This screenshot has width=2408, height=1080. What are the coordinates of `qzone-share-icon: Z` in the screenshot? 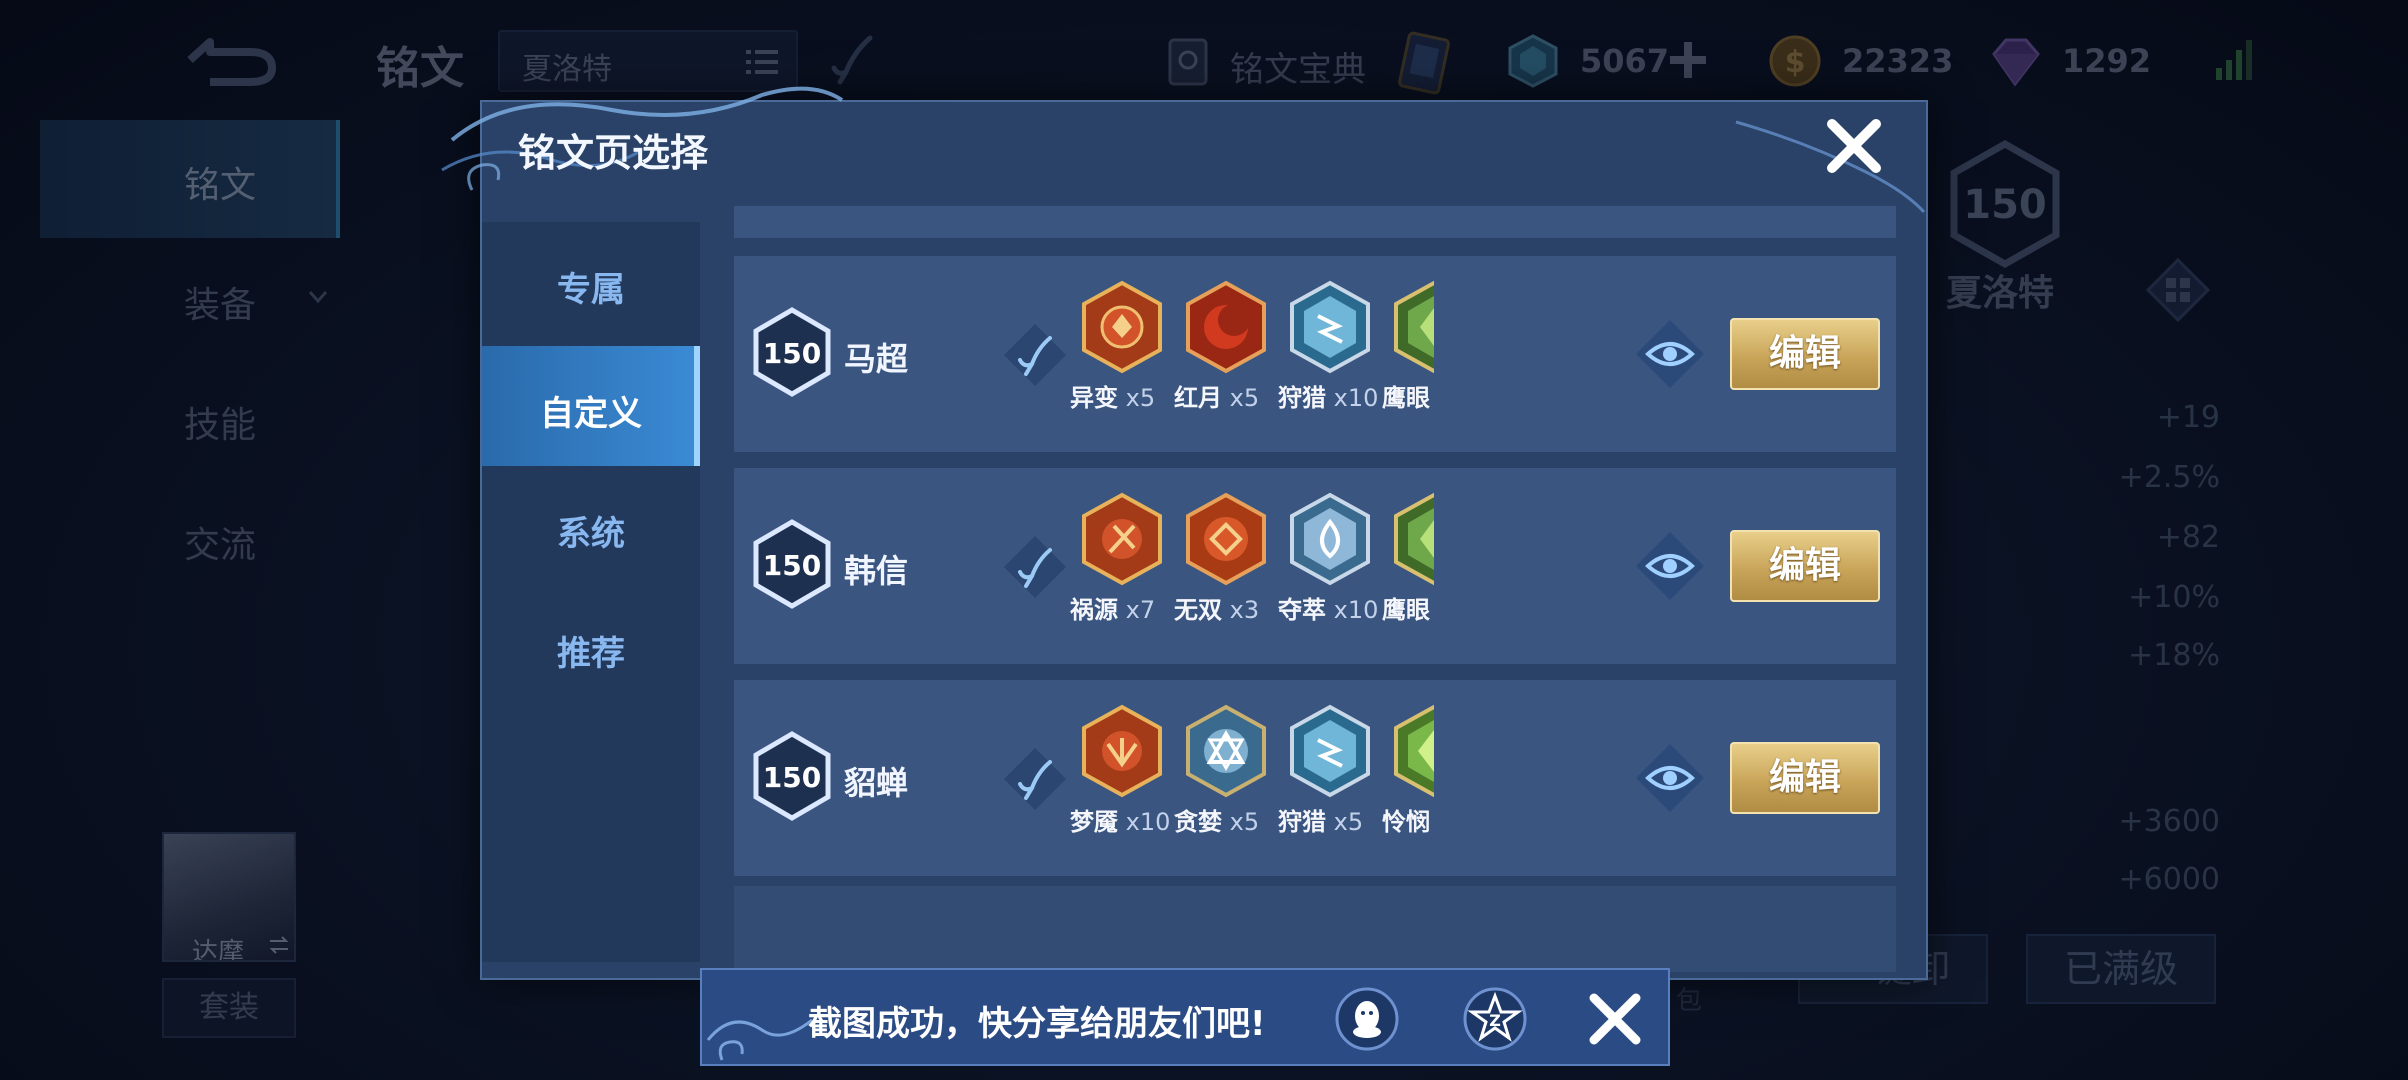 It's located at (1495, 1019).